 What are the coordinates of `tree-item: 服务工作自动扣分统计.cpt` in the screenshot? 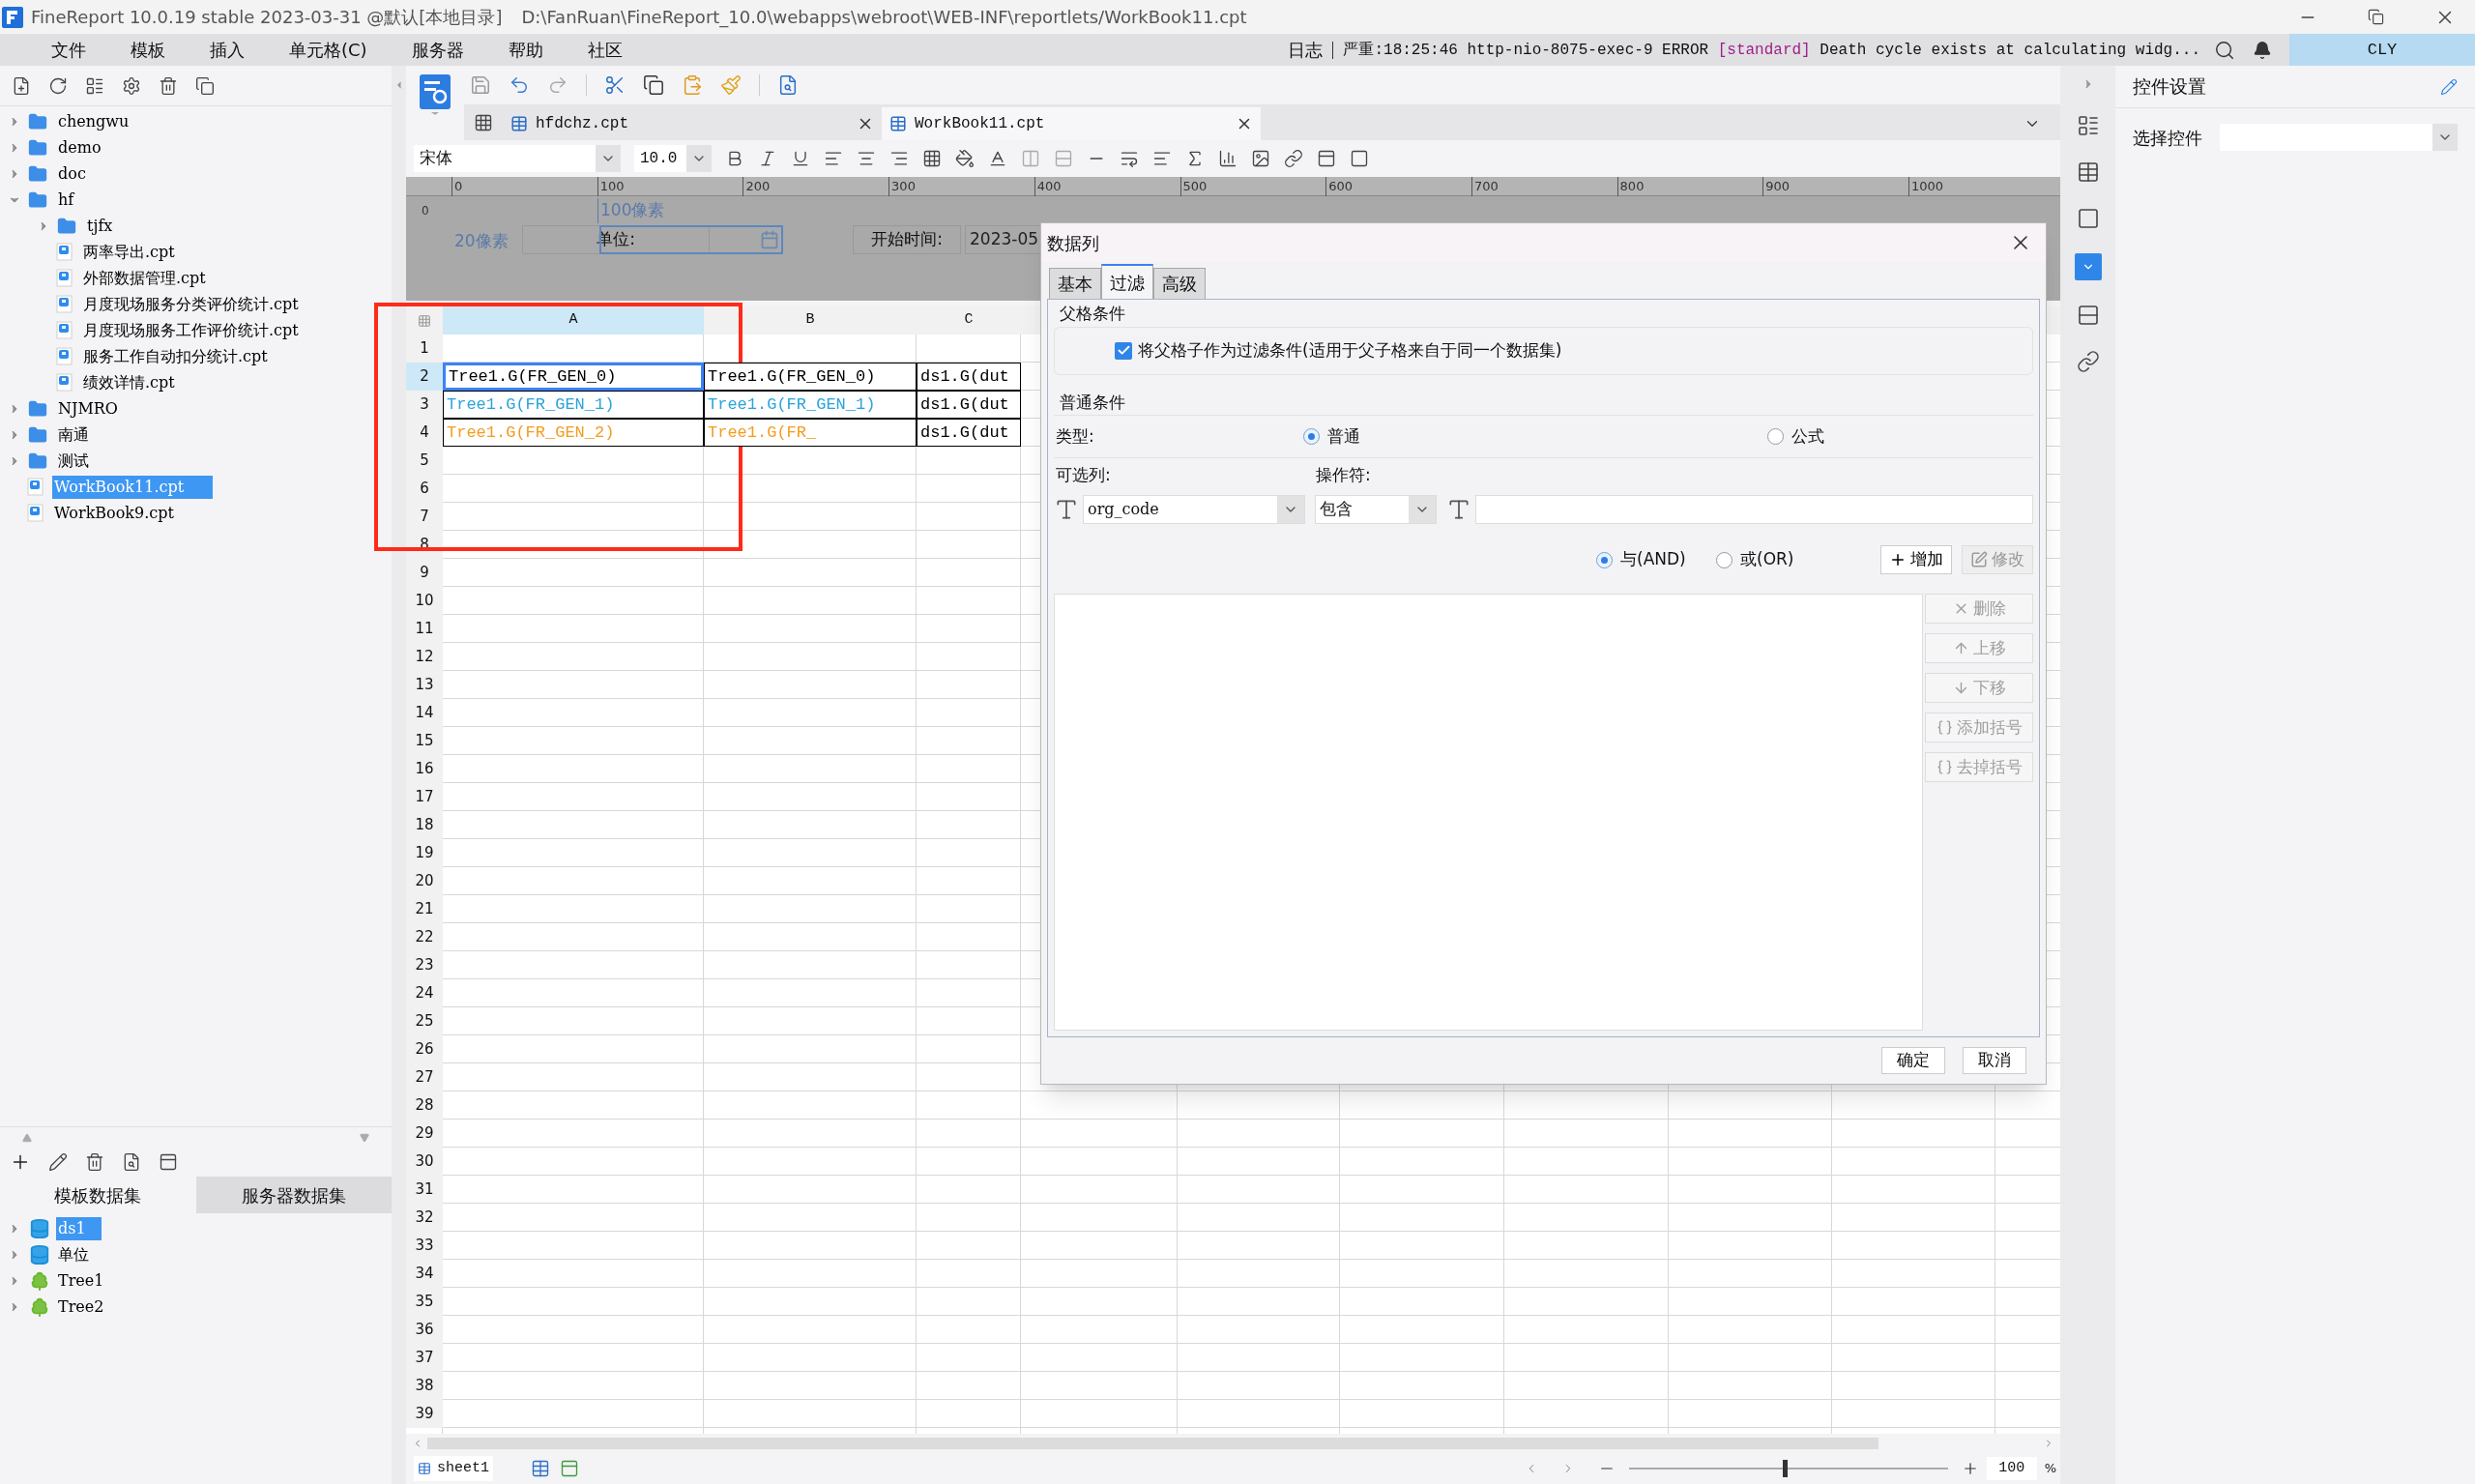 It's located at (175, 356).